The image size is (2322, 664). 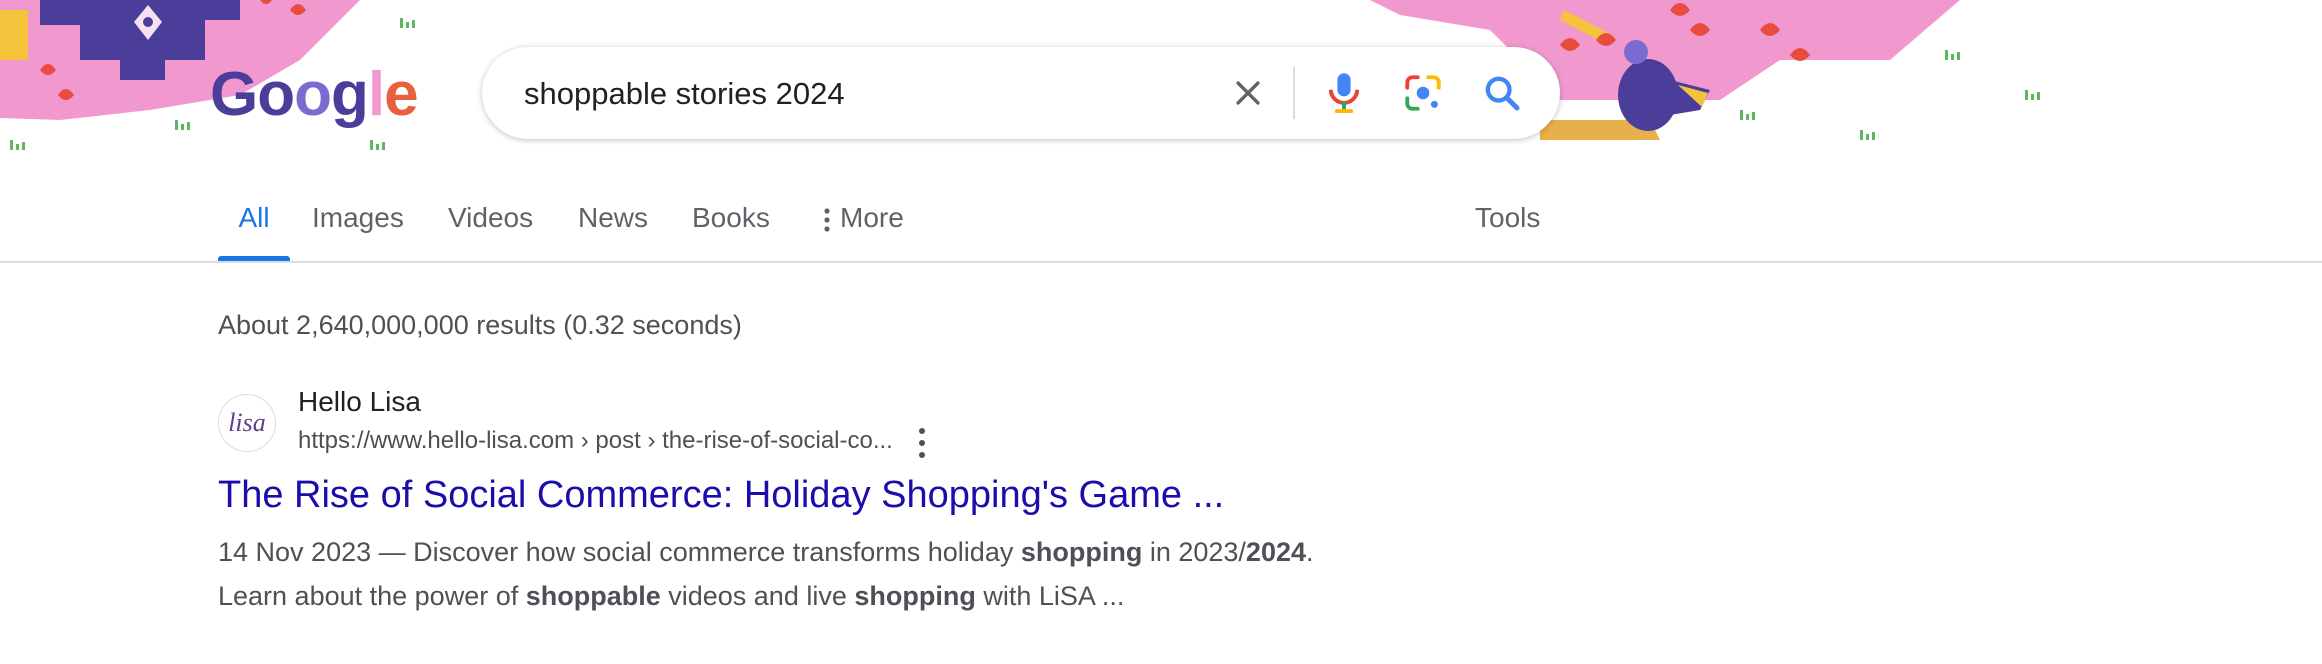 I want to click on site-name: Hello Lisa, so click(x=359, y=402).